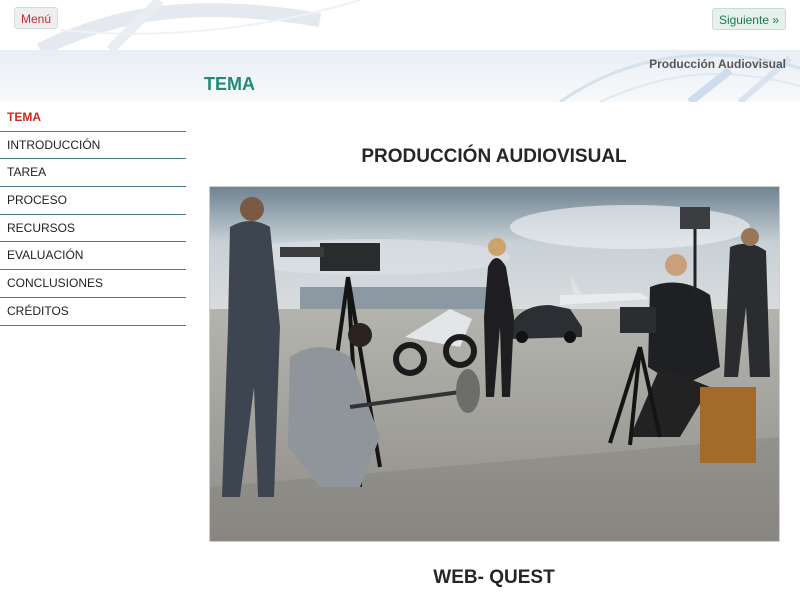 The image size is (800, 600). Describe the element at coordinates (494, 577) in the screenshot. I see `webquest-title: WEB- QUEST` at that location.